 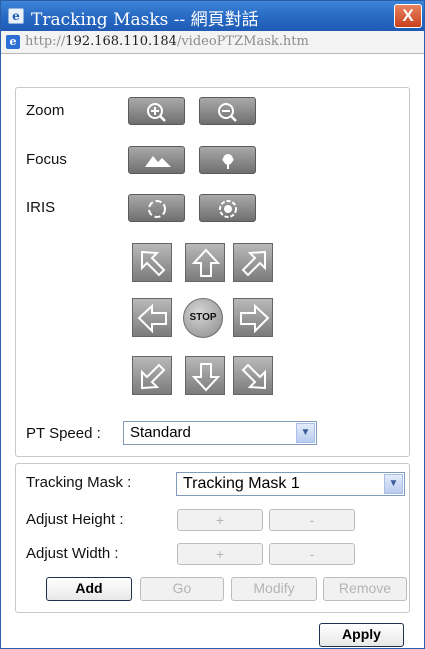 I want to click on adjust-width-label: Adjust Width :, so click(x=72, y=553).